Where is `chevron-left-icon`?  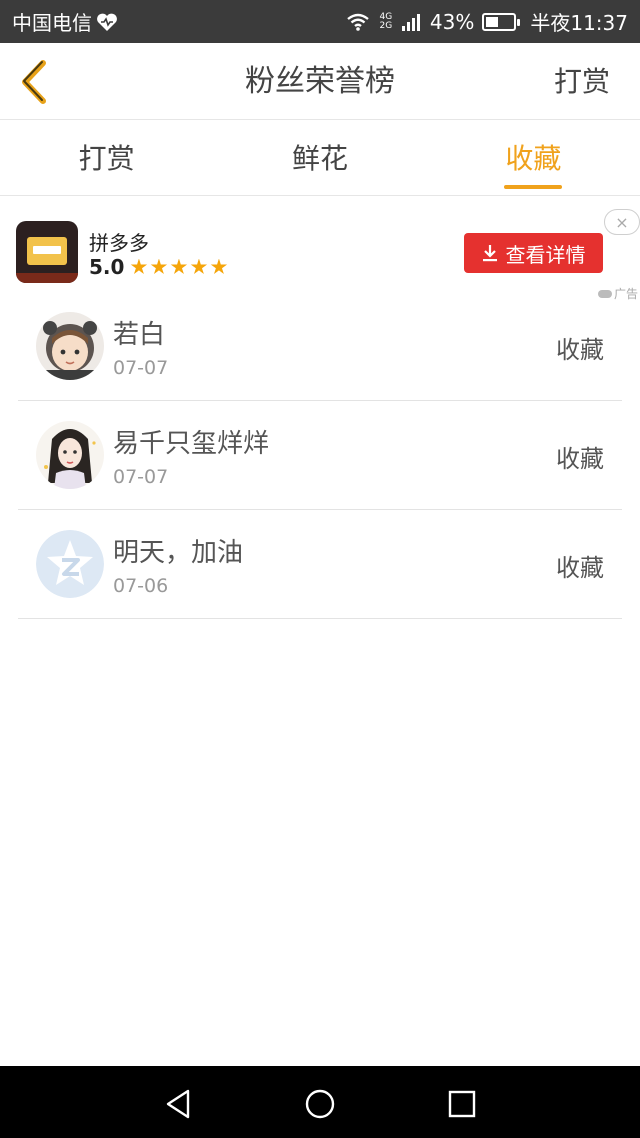 chevron-left-icon is located at coordinates (34, 82).